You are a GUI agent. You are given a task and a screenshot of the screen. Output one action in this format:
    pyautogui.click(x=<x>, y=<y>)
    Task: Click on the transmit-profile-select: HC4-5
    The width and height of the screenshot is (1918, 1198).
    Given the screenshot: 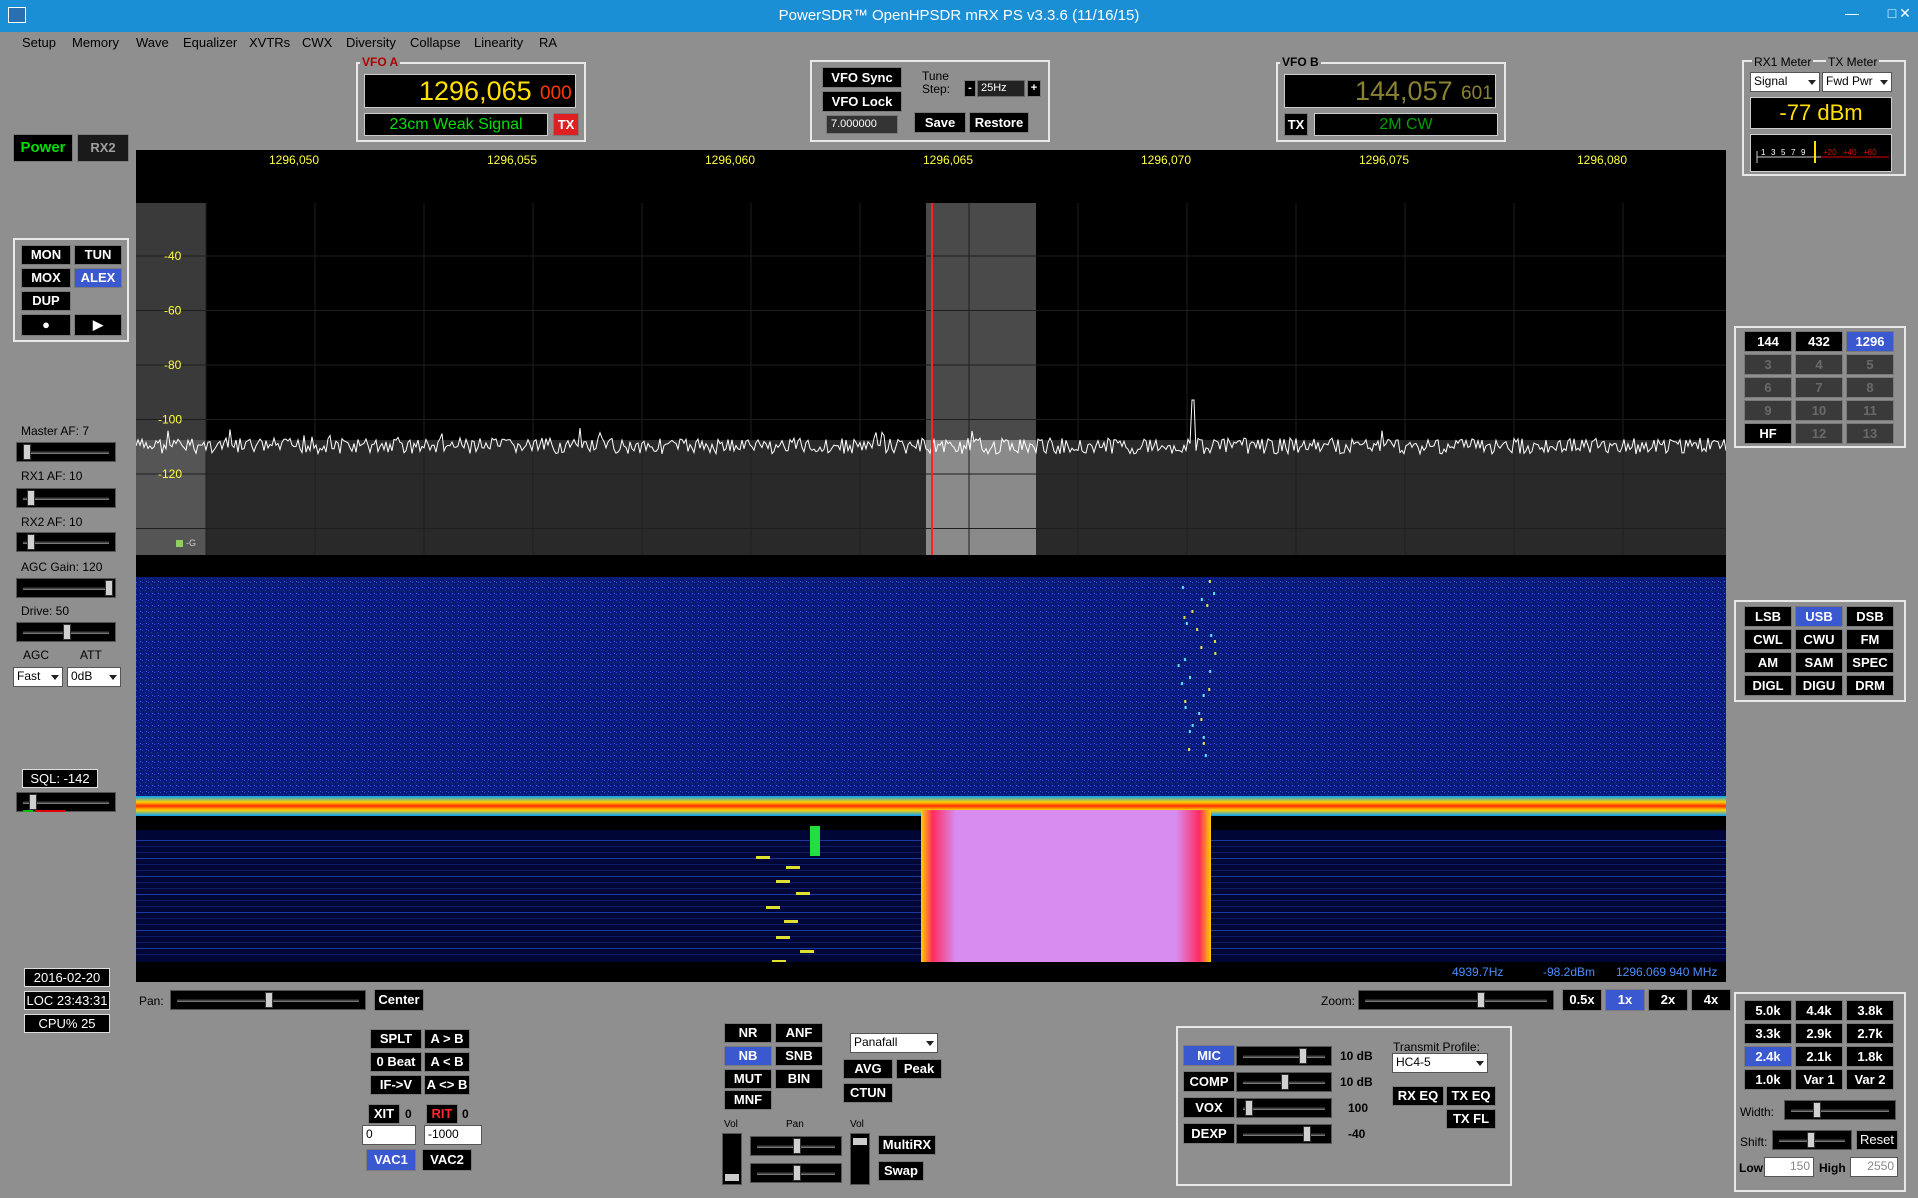 What is the action you would take?
    pyautogui.click(x=1440, y=1063)
    